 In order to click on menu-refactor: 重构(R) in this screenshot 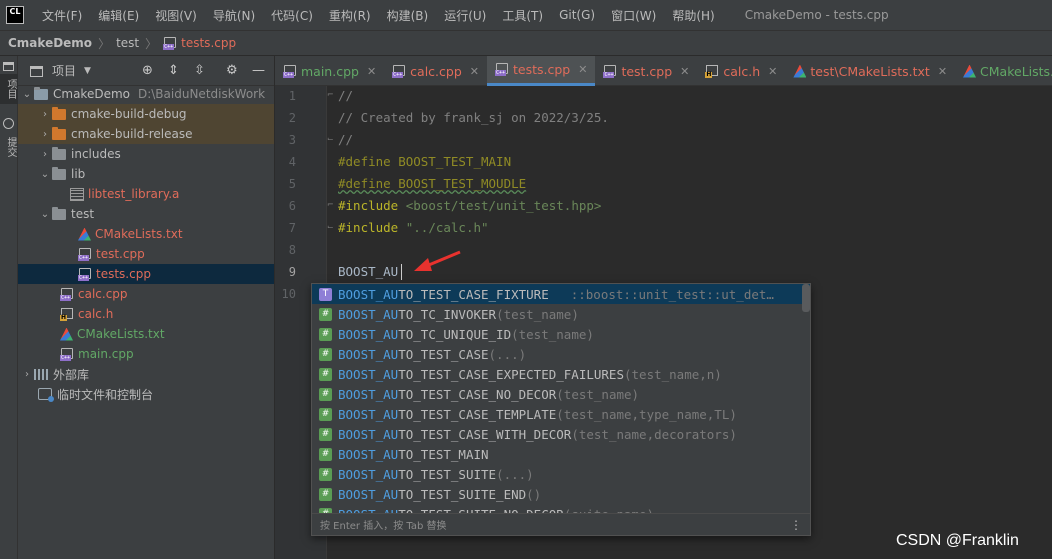, I will do `click(350, 15)`.